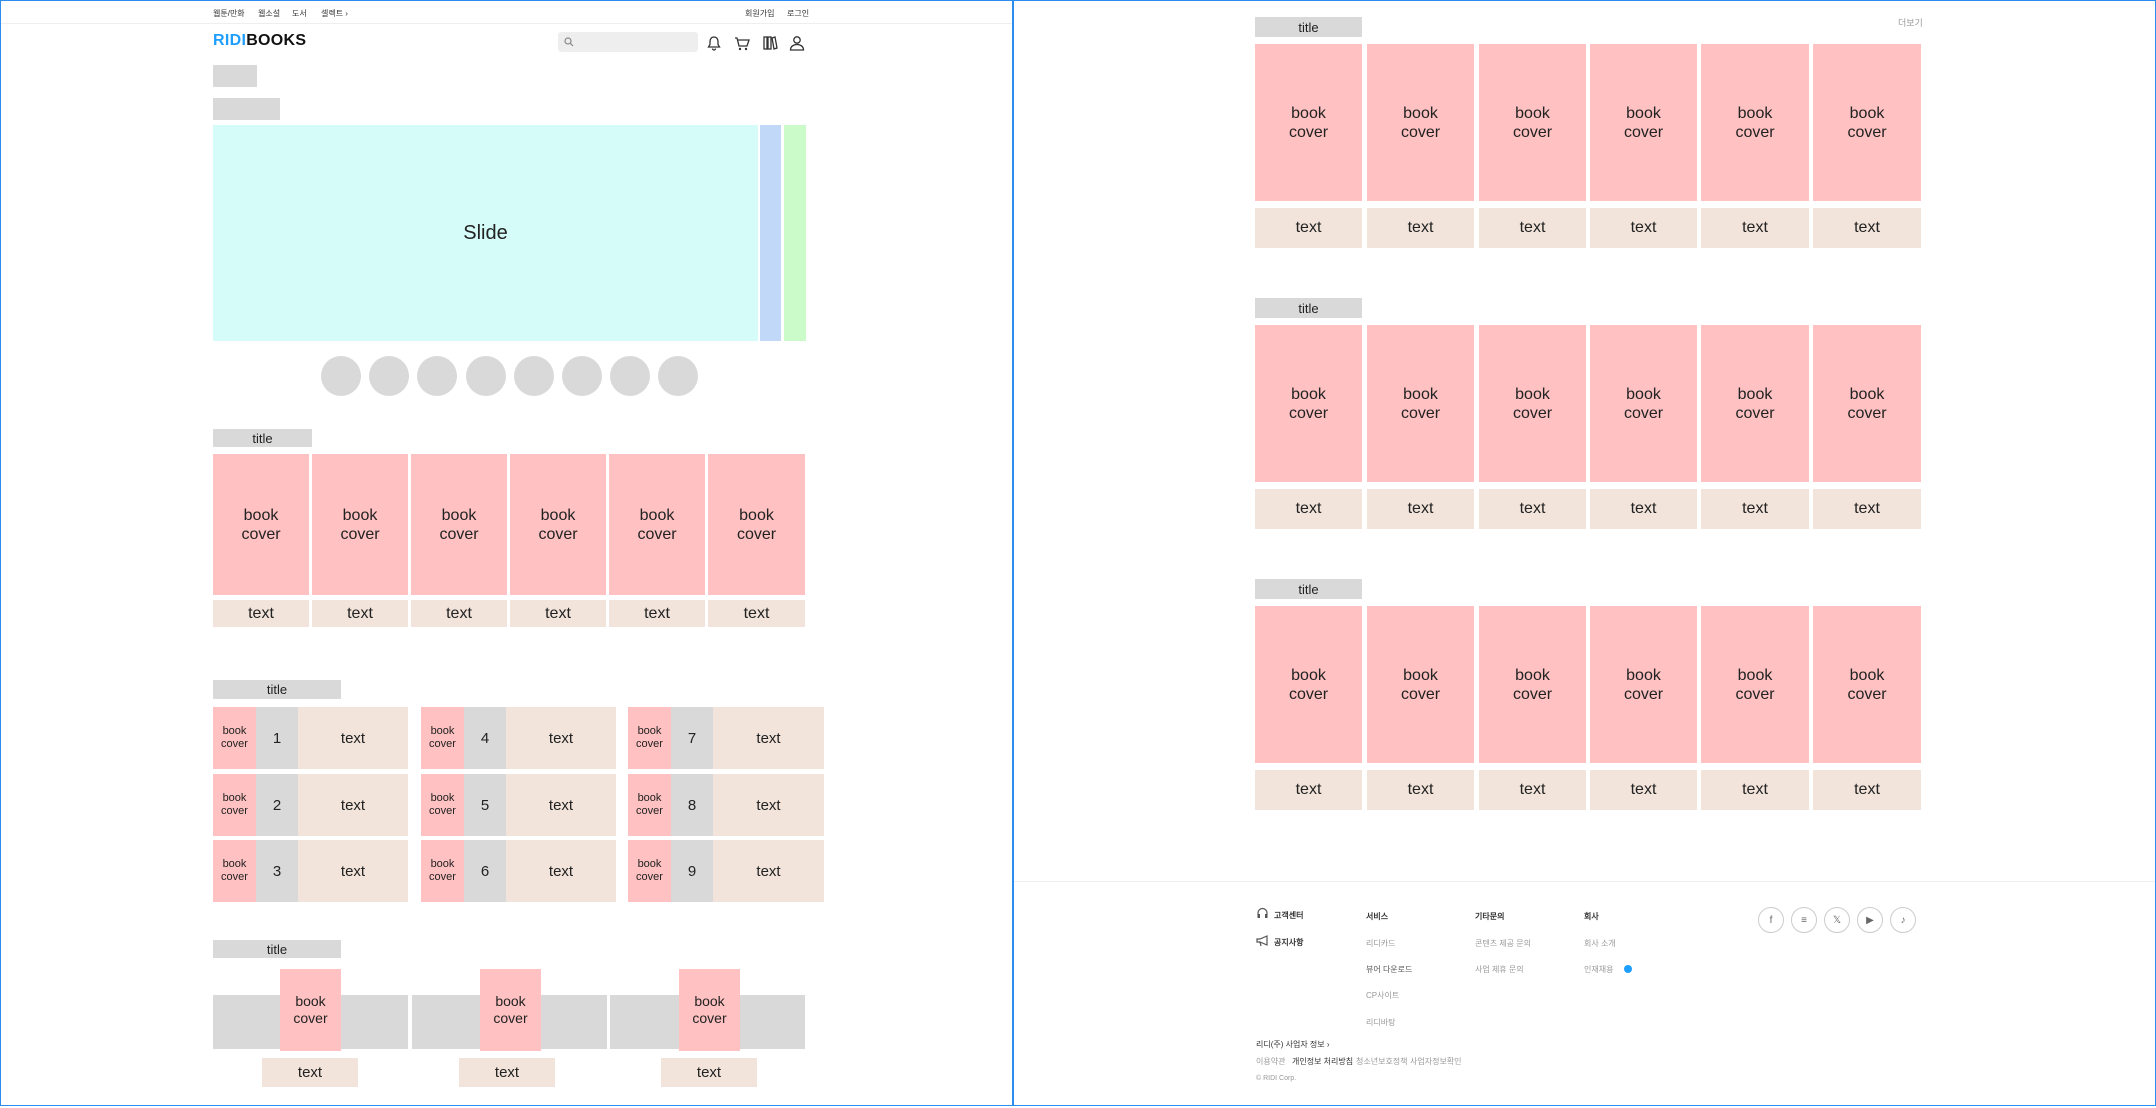 The width and height of the screenshot is (2156, 1108). Describe the element at coordinates (310, 871) in the screenshot. I see `ranking-item: book cover 3 text` at that location.